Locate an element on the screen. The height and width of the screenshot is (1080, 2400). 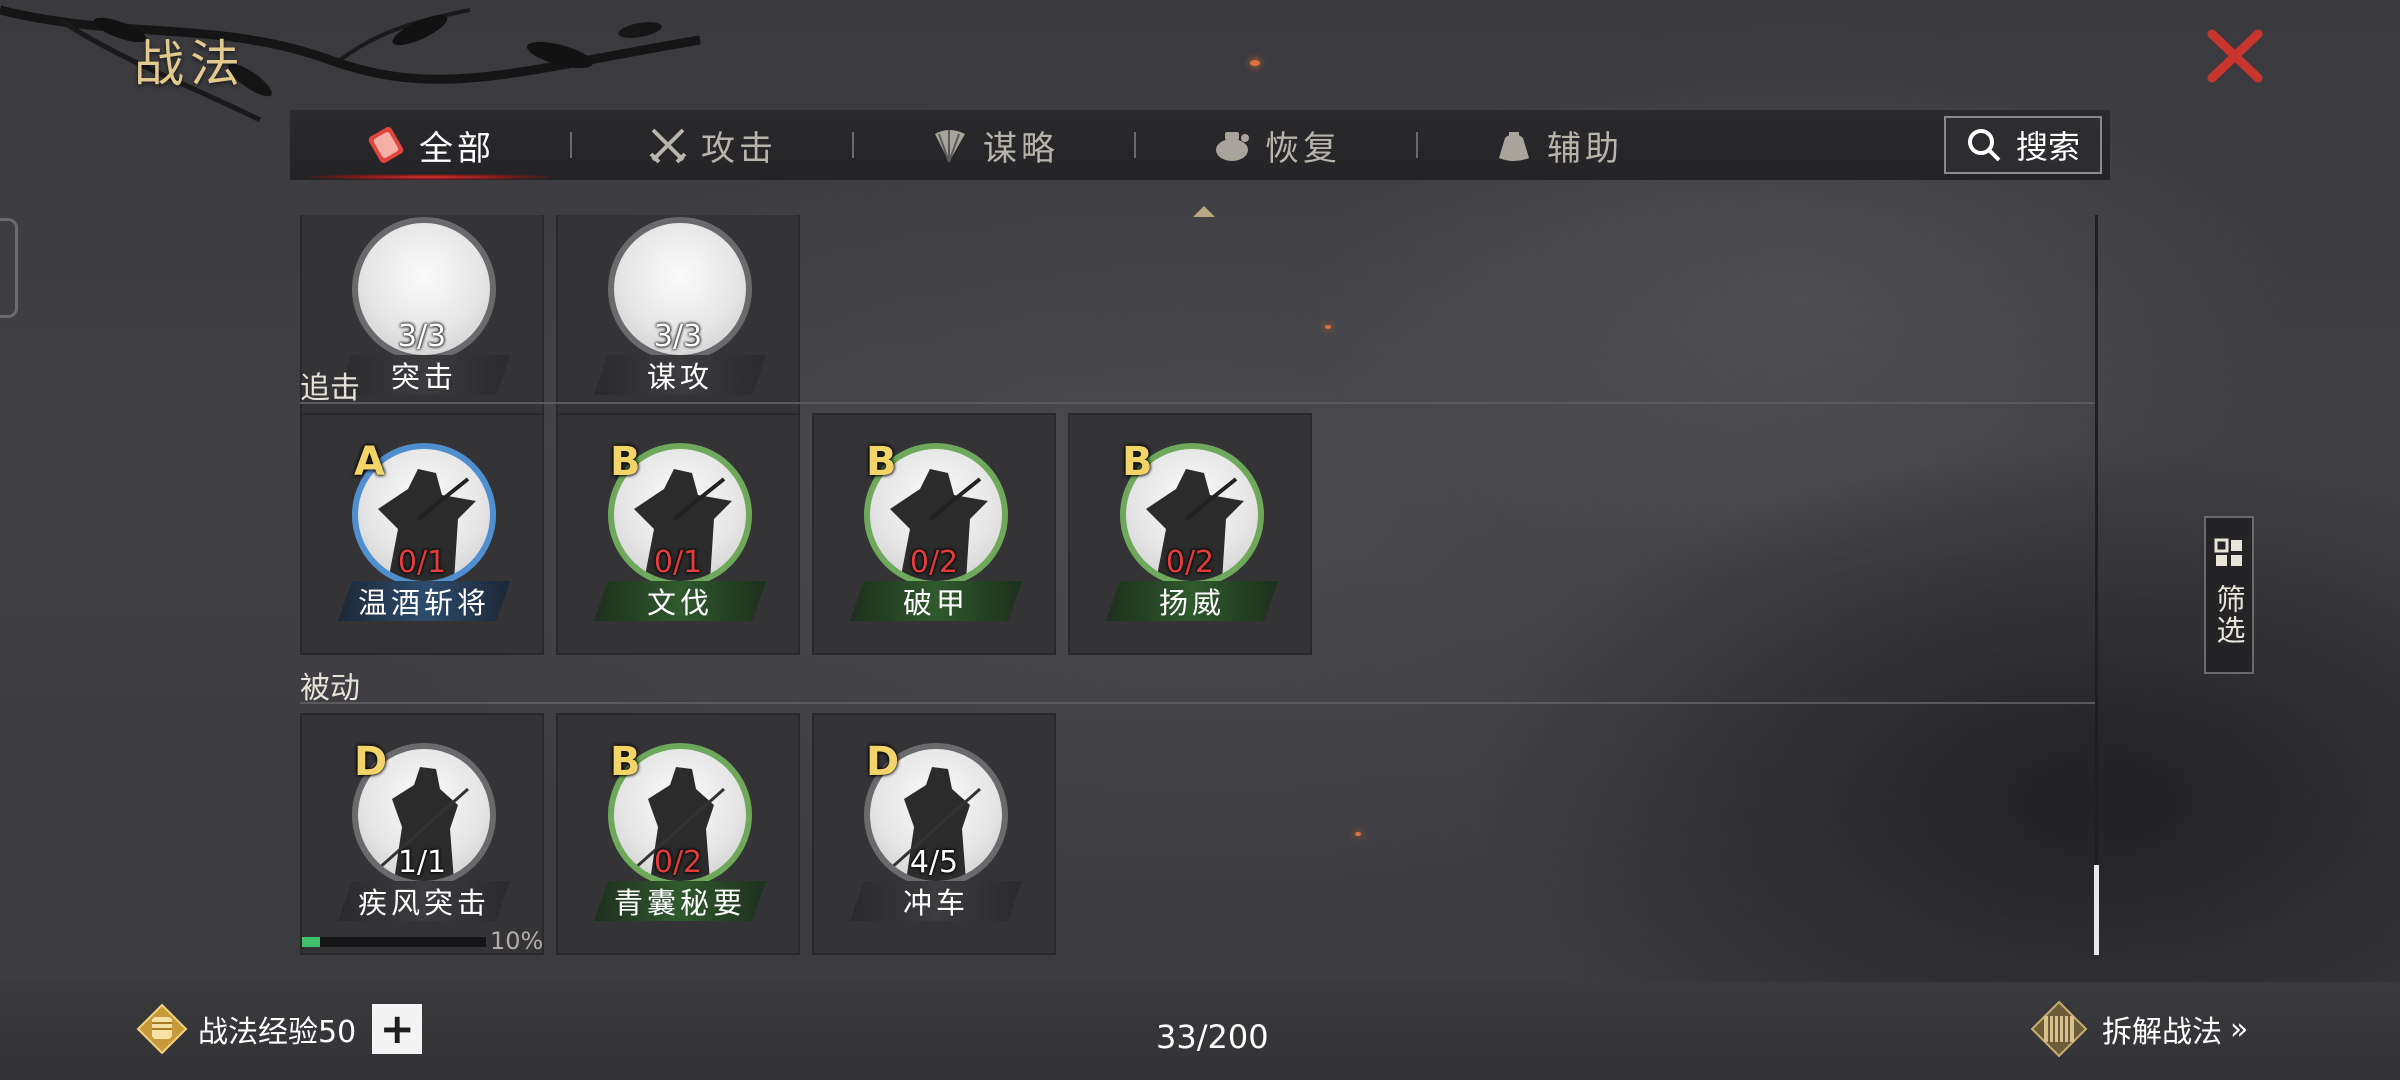
exp-fist-icon is located at coordinates (162, 1029).